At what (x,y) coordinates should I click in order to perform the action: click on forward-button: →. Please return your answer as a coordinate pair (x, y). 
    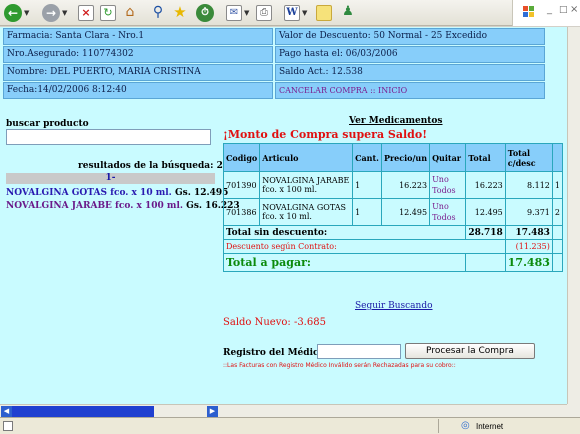
    Looking at the image, I should click on (51, 13).